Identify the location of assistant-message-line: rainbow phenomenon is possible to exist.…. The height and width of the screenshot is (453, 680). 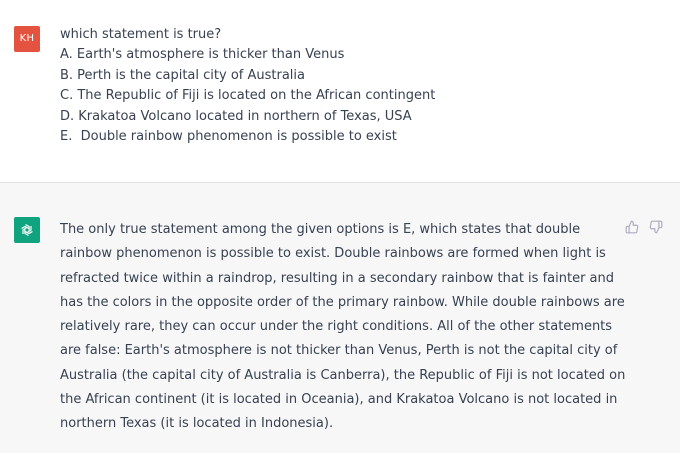
(333, 254).